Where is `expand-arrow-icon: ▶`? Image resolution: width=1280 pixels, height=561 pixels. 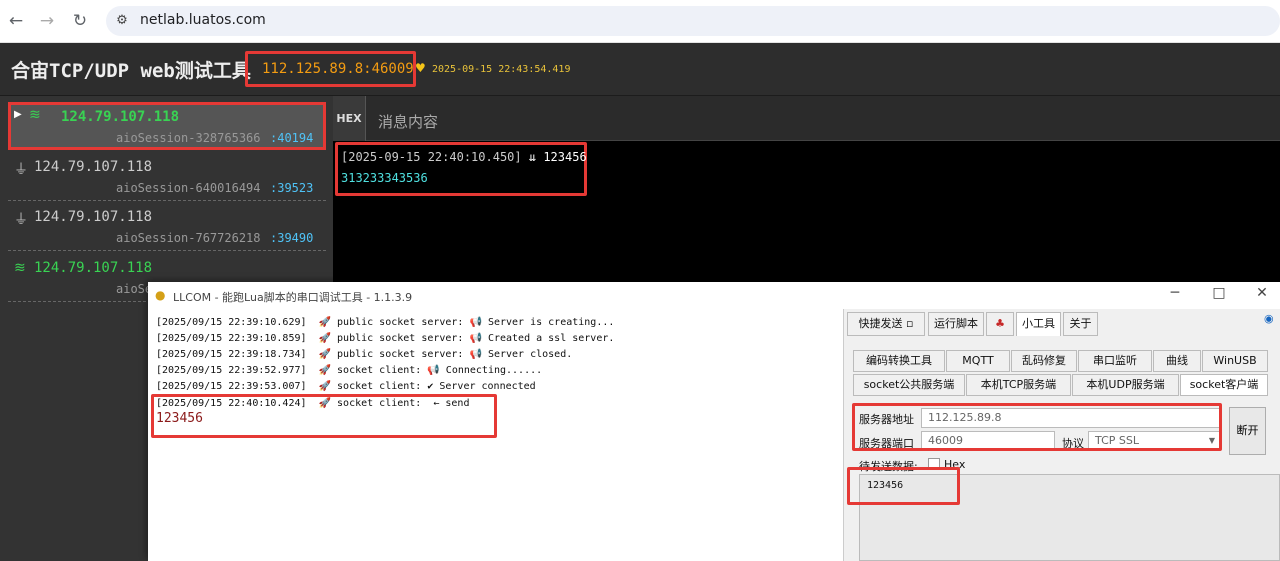
expand-arrow-icon: ▶ is located at coordinates (18, 114).